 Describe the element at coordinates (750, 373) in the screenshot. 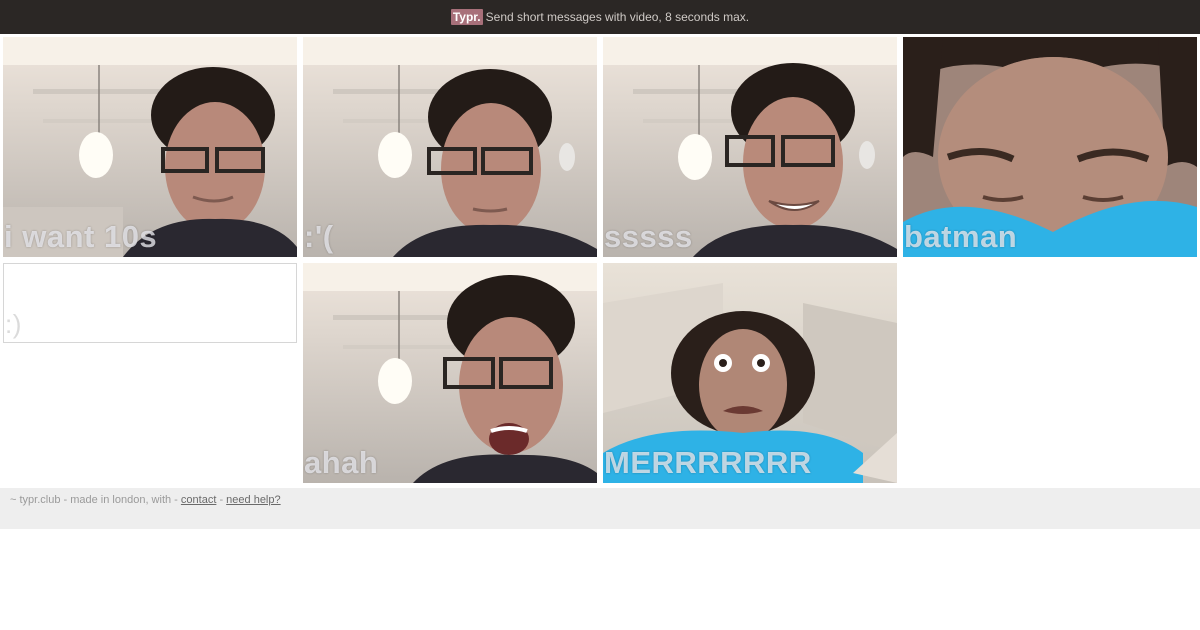

I see `video-message-tile: MERRRRRRR` at that location.